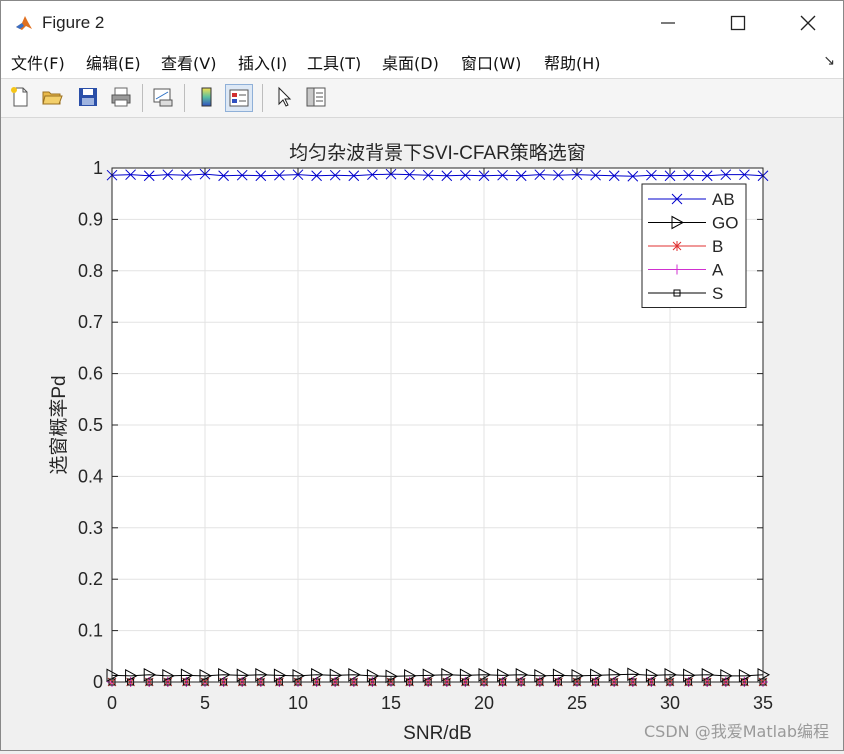  Describe the element at coordinates (725, 223) in the screenshot. I see `legend-label: GO` at that location.